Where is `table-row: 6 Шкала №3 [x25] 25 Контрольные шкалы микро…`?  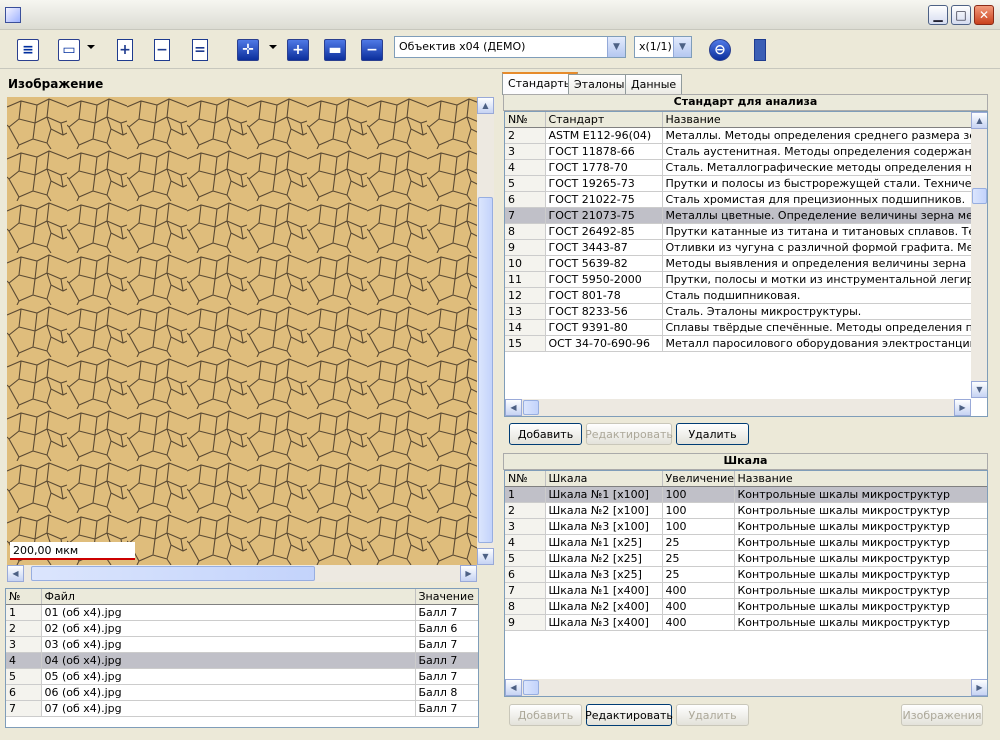 table-row: 6 Шкала №3 [x25] 25 Контрольные шкалы микро… is located at coordinates (746, 574).